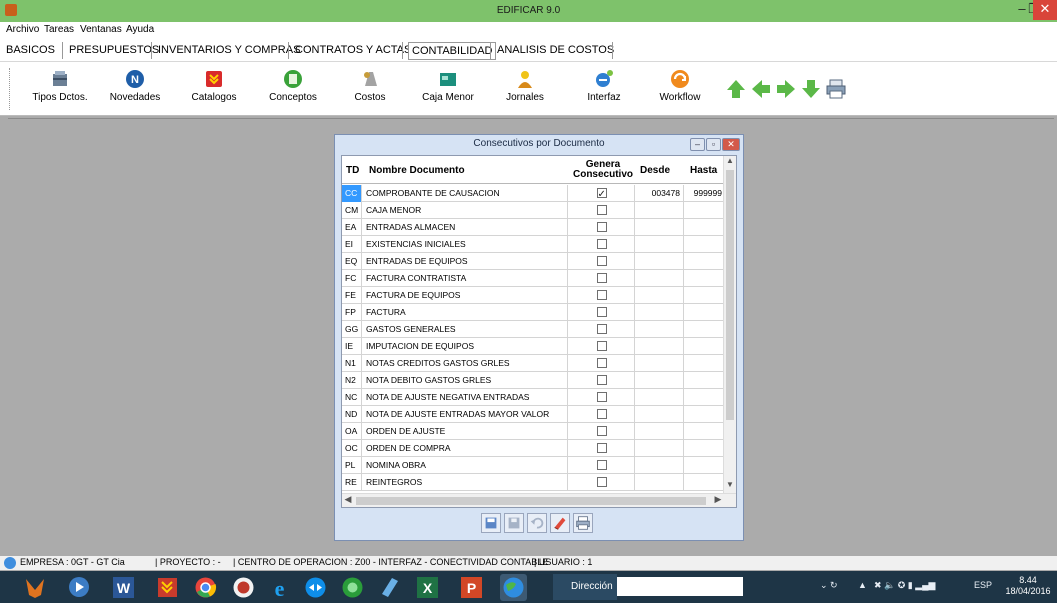  What do you see at coordinates (533, 448) in the screenshot?
I see `table-row: OC ORDEN DE COMPRA` at bounding box center [533, 448].